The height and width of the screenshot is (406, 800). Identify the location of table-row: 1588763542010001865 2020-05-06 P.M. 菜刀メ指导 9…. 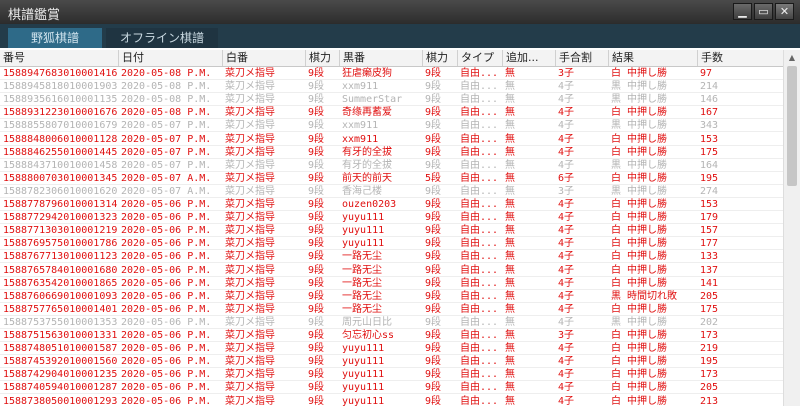
(391, 283).